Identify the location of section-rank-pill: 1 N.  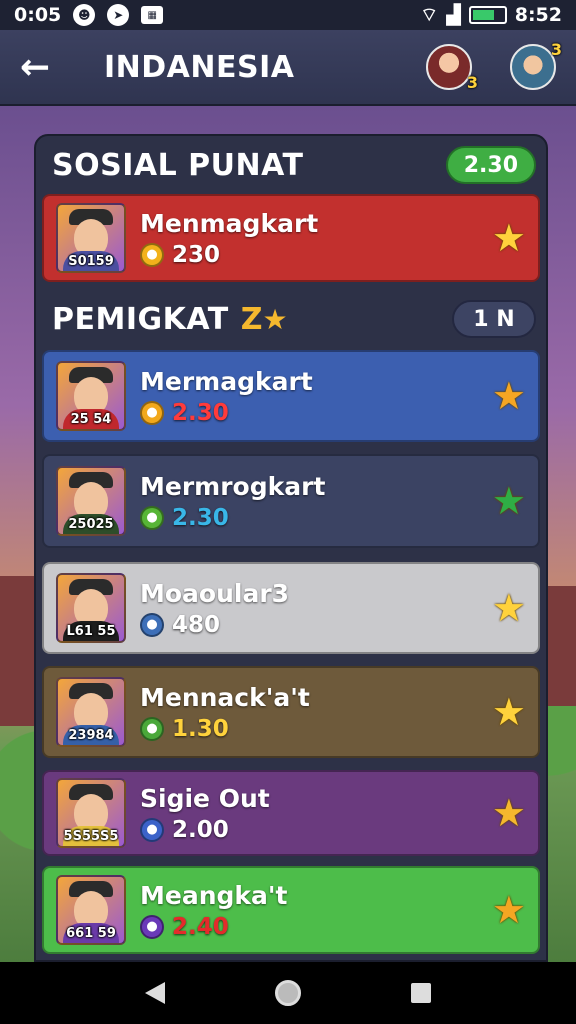
(494, 319).